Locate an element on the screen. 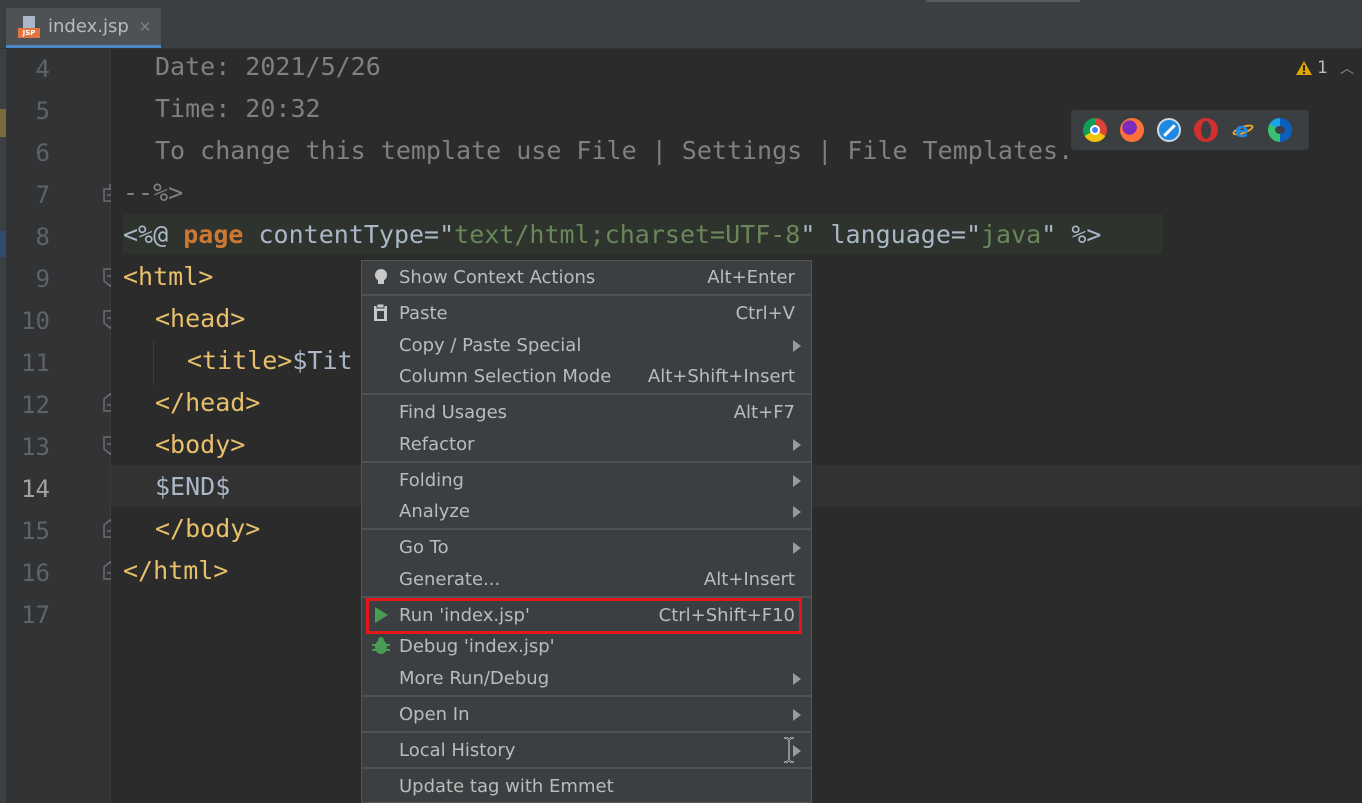 The height and width of the screenshot is (803, 1362). code-line-5: Time: 20:32 is located at coordinates (238, 108).